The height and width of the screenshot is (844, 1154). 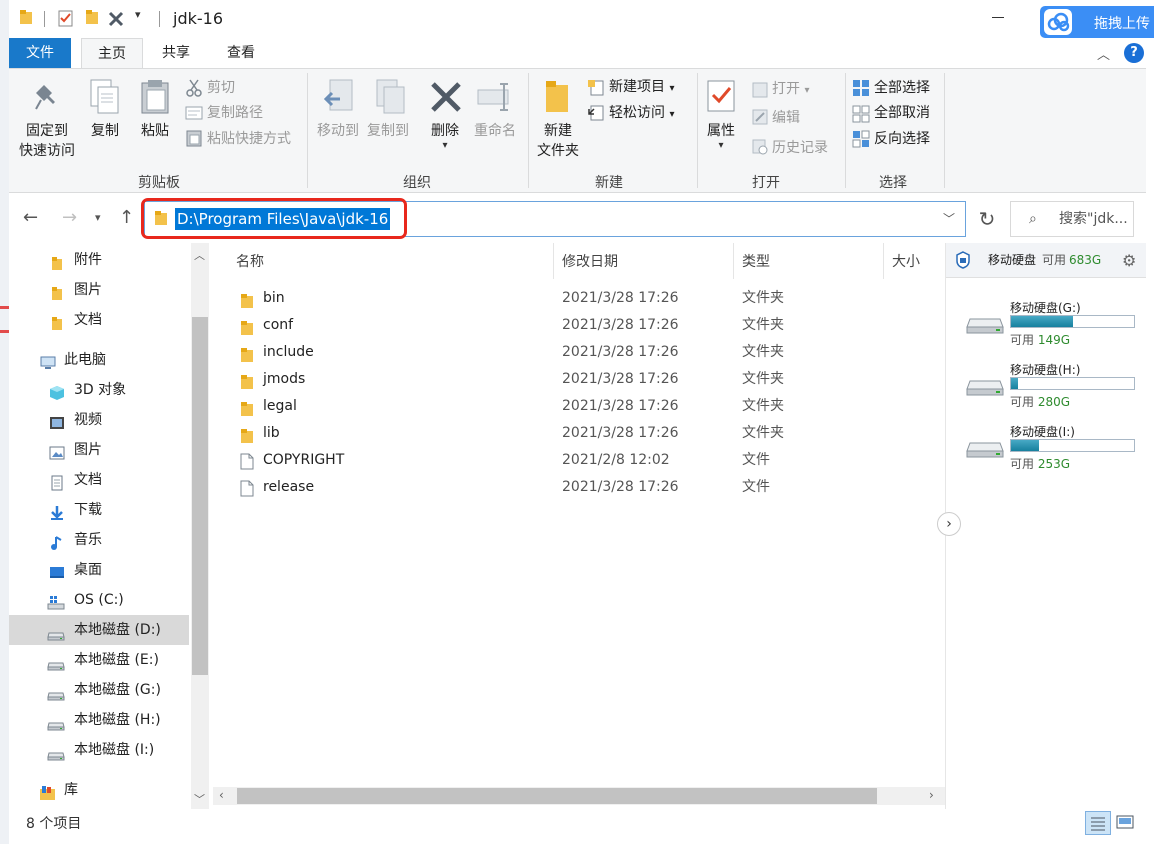 What do you see at coordinates (987, 219) in the screenshot?
I see `refresh-icon: ↻` at bounding box center [987, 219].